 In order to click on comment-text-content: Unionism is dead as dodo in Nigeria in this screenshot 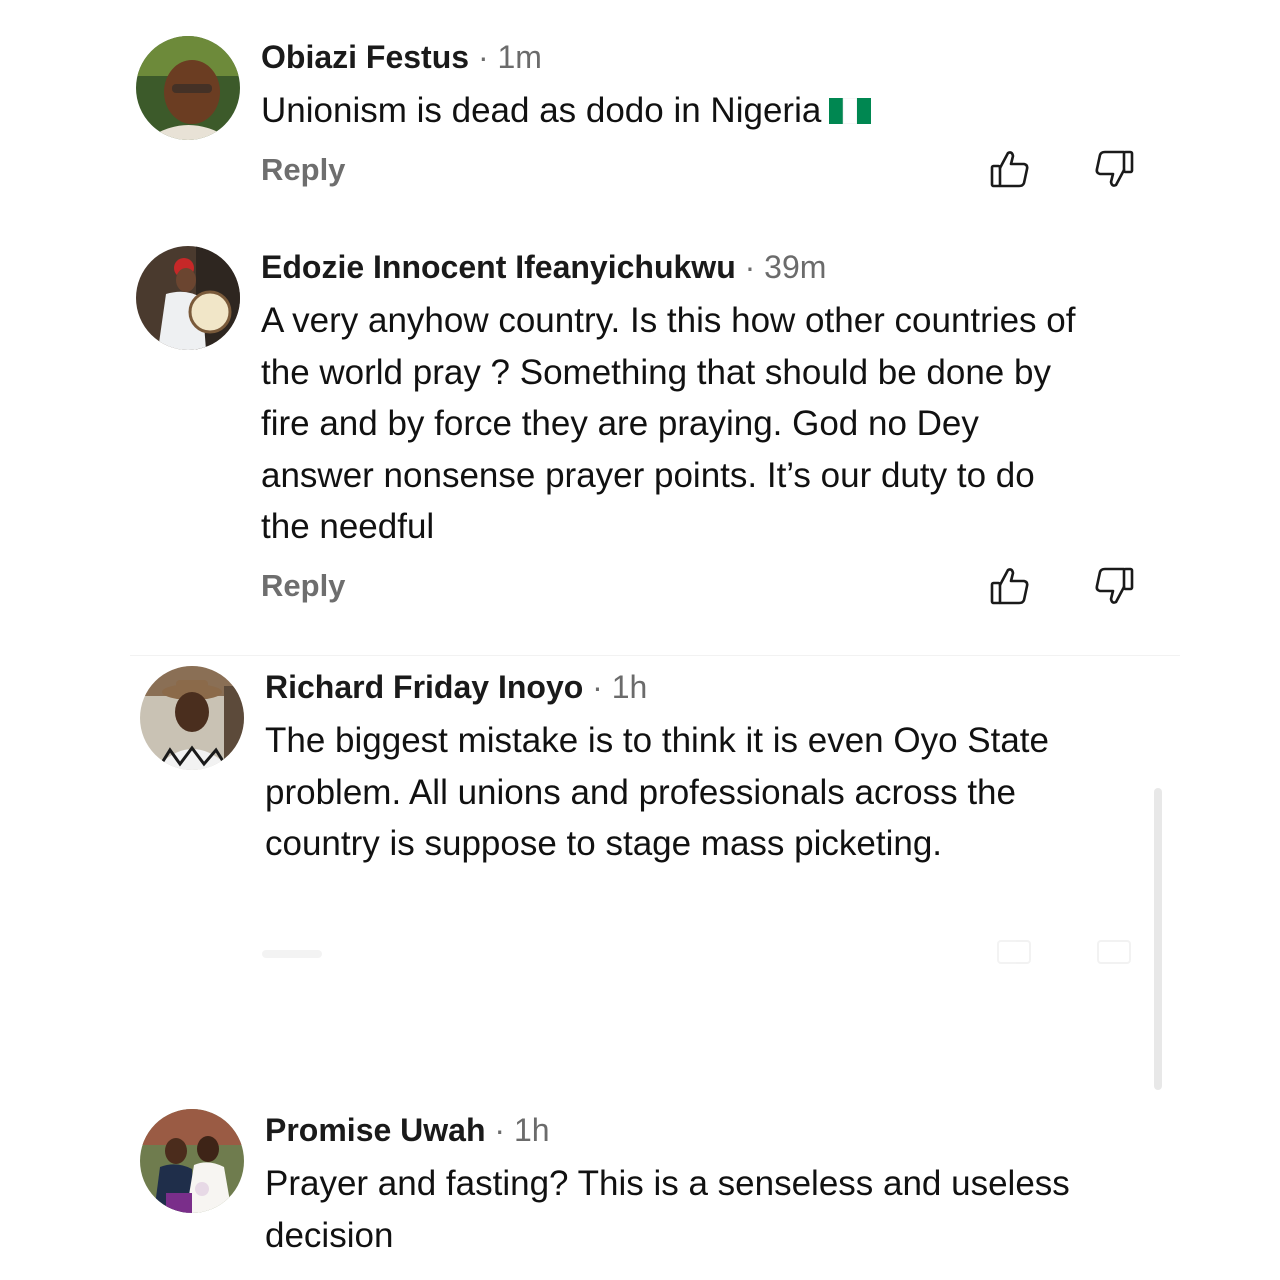, I will do `click(541, 110)`.